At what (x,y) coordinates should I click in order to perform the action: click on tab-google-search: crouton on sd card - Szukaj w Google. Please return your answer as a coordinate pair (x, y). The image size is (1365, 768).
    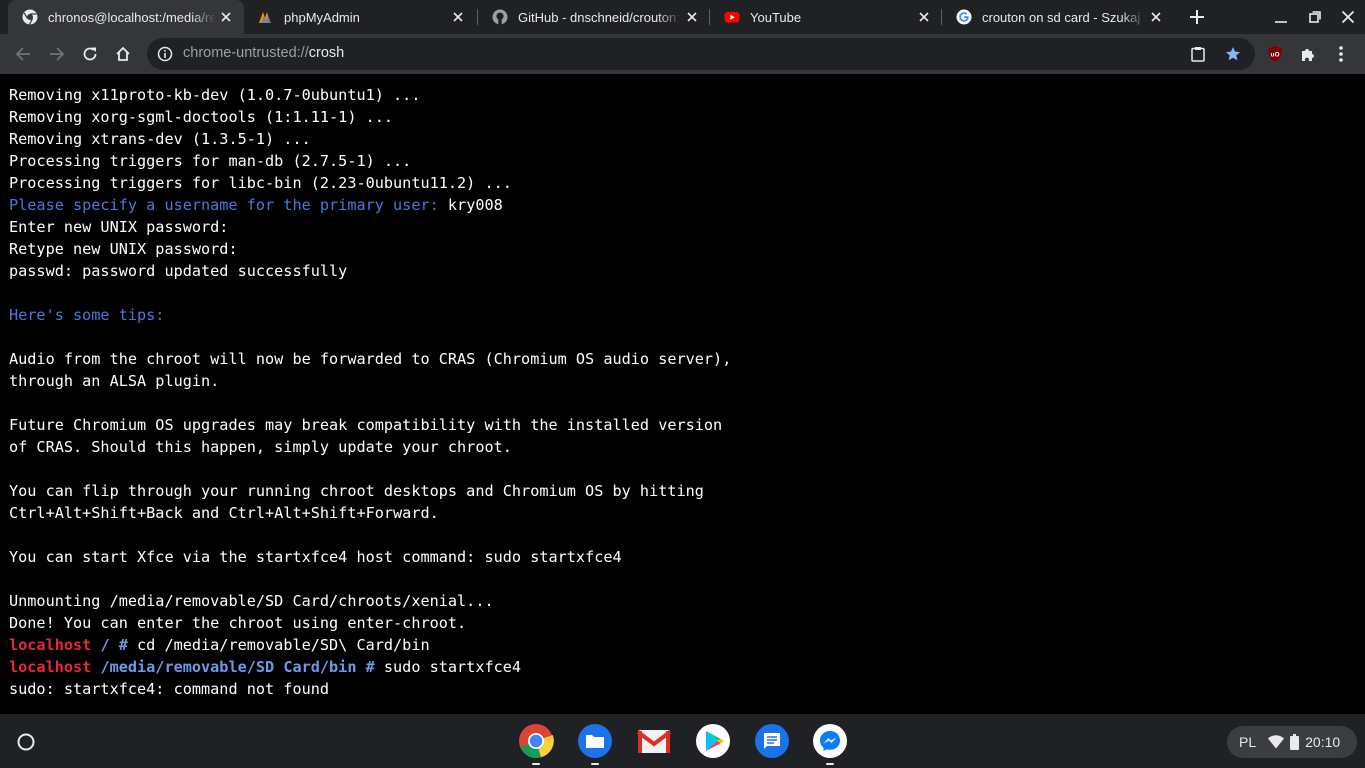
    Looking at the image, I should click on (1058, 17).